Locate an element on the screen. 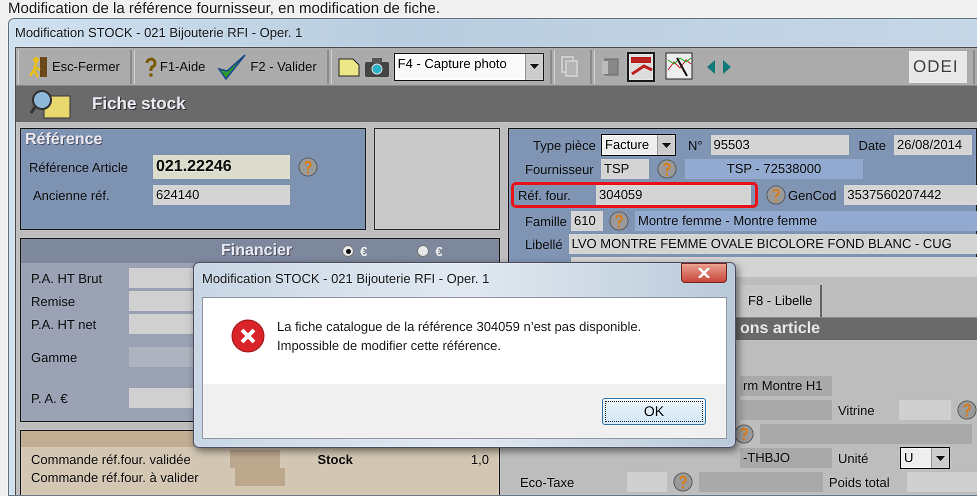 This screenshot has height=496, width=977. error-icon is located at coordinates (248, 336).